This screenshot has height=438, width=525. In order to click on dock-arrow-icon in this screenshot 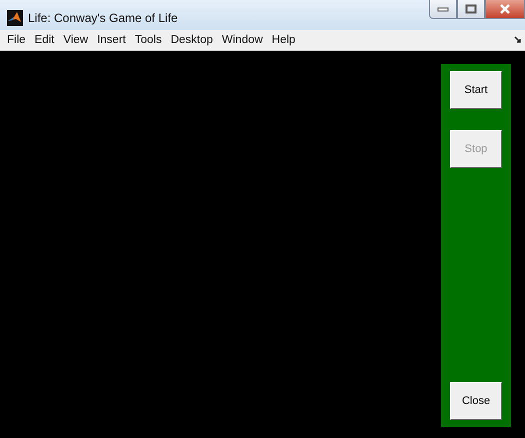, I will do `click(518, 40)`.